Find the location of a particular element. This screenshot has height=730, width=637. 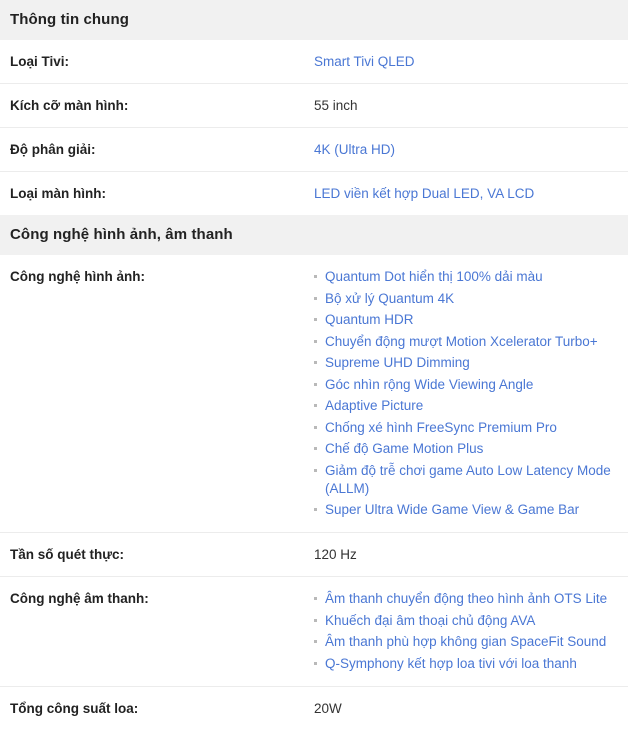

list-item-link: Chế độ Game Motion Plus is located at coordinates (404, 448).